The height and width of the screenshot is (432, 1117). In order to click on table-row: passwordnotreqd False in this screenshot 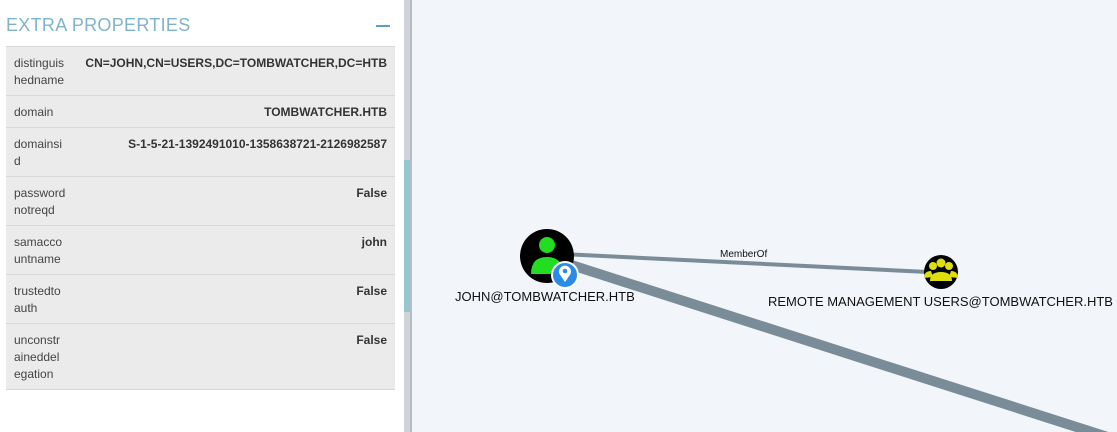, I will do `click(200, 201)`.